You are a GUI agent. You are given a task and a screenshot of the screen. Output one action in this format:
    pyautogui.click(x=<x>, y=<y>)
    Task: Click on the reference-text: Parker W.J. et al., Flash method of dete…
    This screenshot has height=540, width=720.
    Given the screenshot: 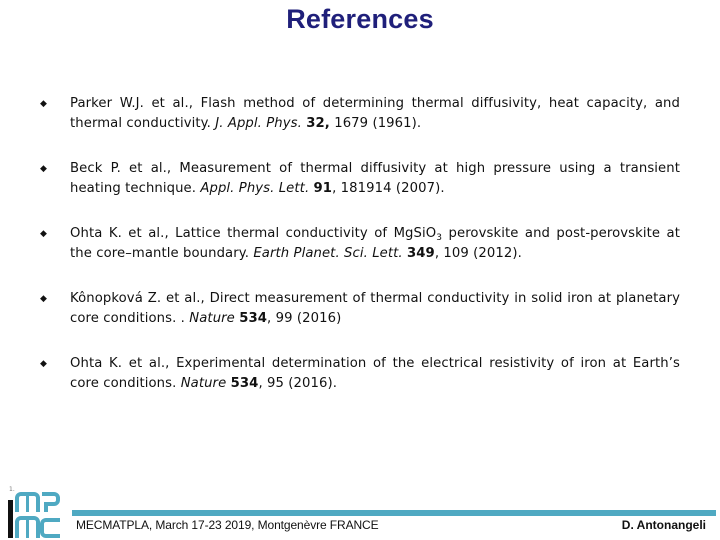 What is the action you would take?
    pyautogui.click(x=375, y=113)
    